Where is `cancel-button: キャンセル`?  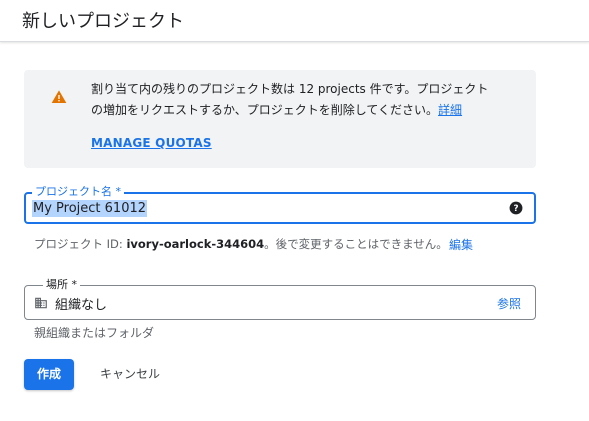 cancel-button: キャンセル is located at coordinates (130, 374).